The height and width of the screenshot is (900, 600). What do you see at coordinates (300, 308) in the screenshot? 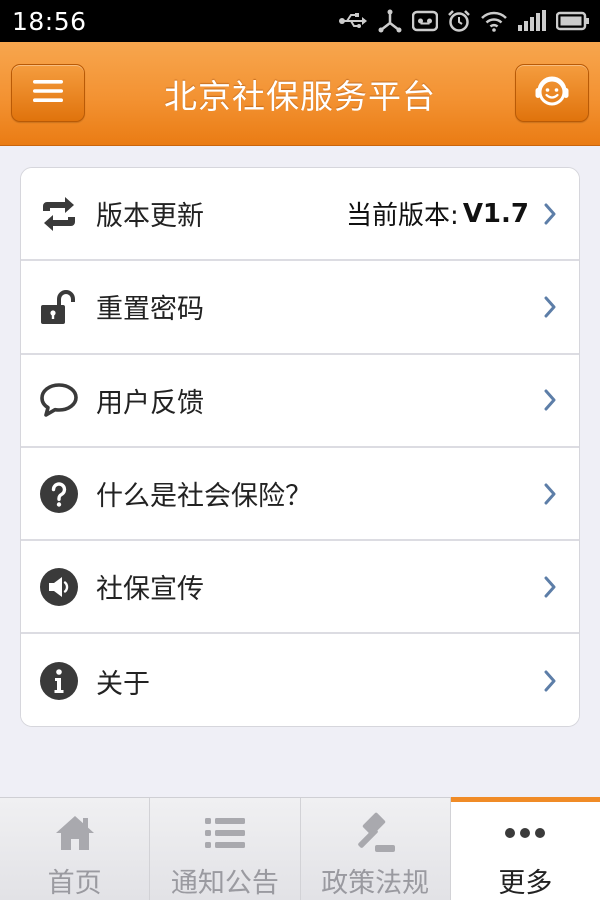
I see `list-item-reset-password: 重置密码` at bounding box center [300, 308].